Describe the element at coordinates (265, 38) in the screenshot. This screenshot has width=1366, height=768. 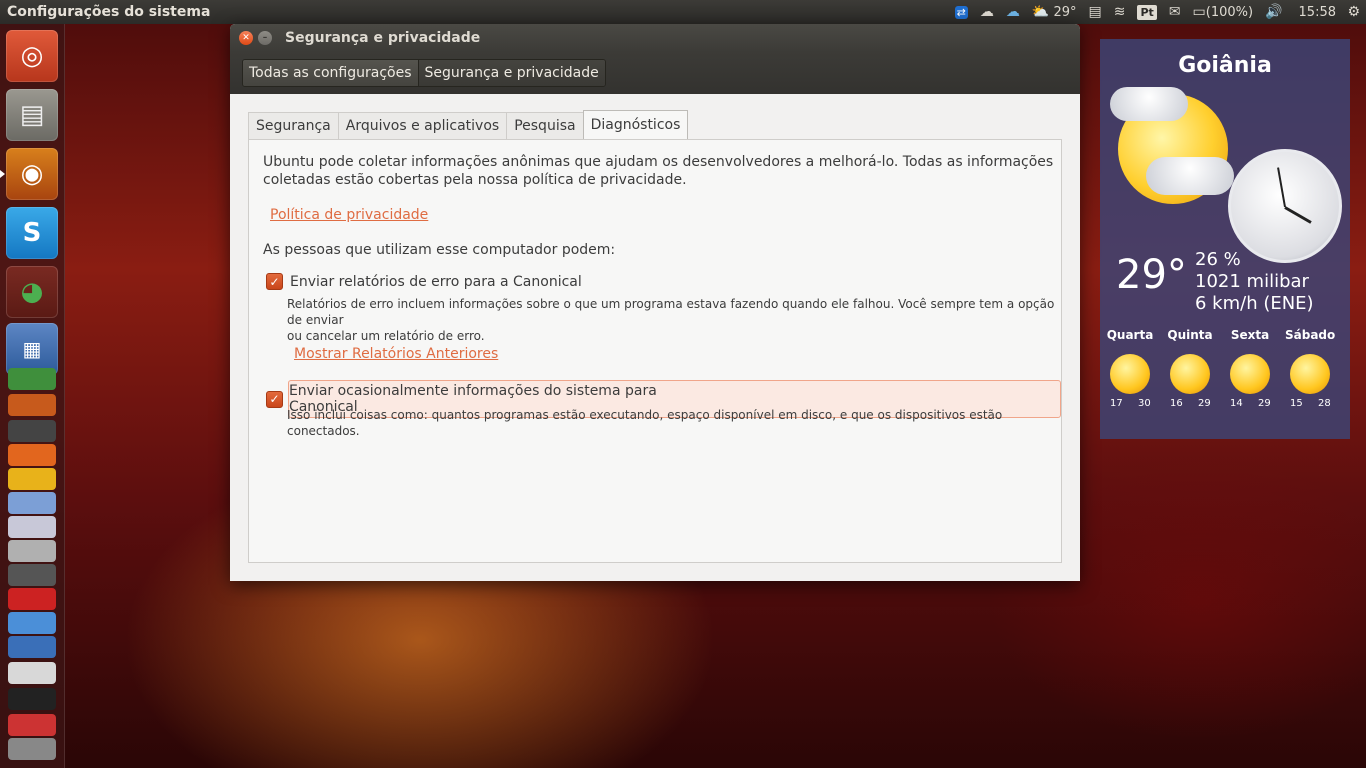
I see `minimize-icon: –` at that location.